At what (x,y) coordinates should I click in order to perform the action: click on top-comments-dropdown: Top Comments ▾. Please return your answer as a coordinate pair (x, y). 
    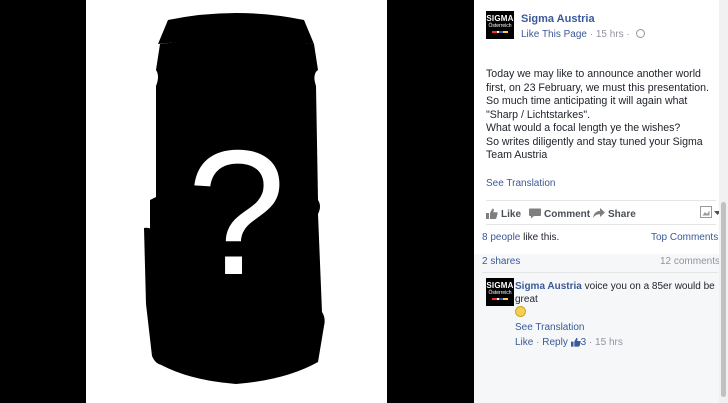
    Looking at the image, I should click on (688, 237).